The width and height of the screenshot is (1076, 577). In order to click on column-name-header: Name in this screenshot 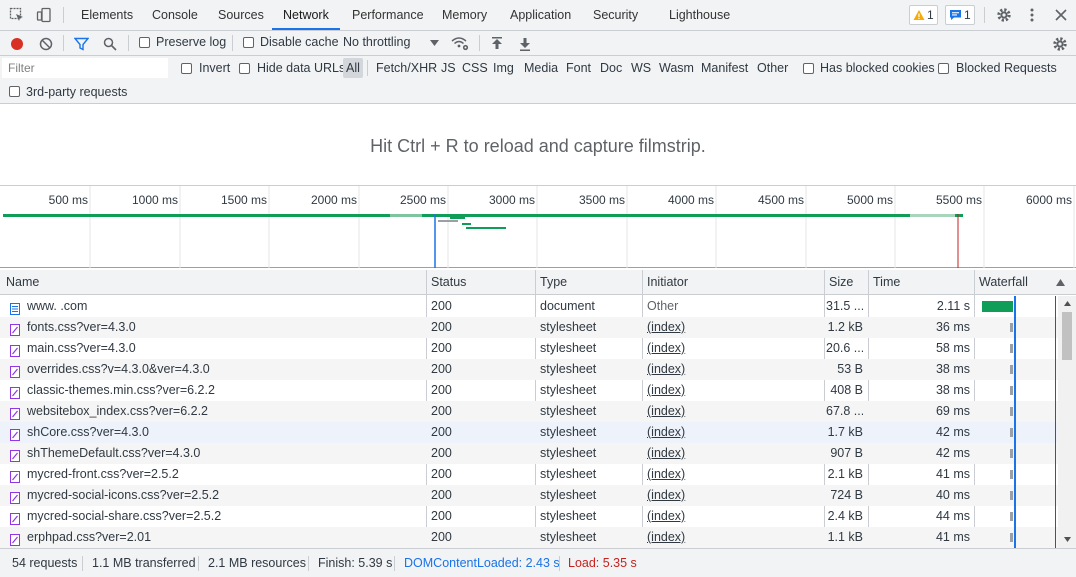, I will do `click(20, 282)`.